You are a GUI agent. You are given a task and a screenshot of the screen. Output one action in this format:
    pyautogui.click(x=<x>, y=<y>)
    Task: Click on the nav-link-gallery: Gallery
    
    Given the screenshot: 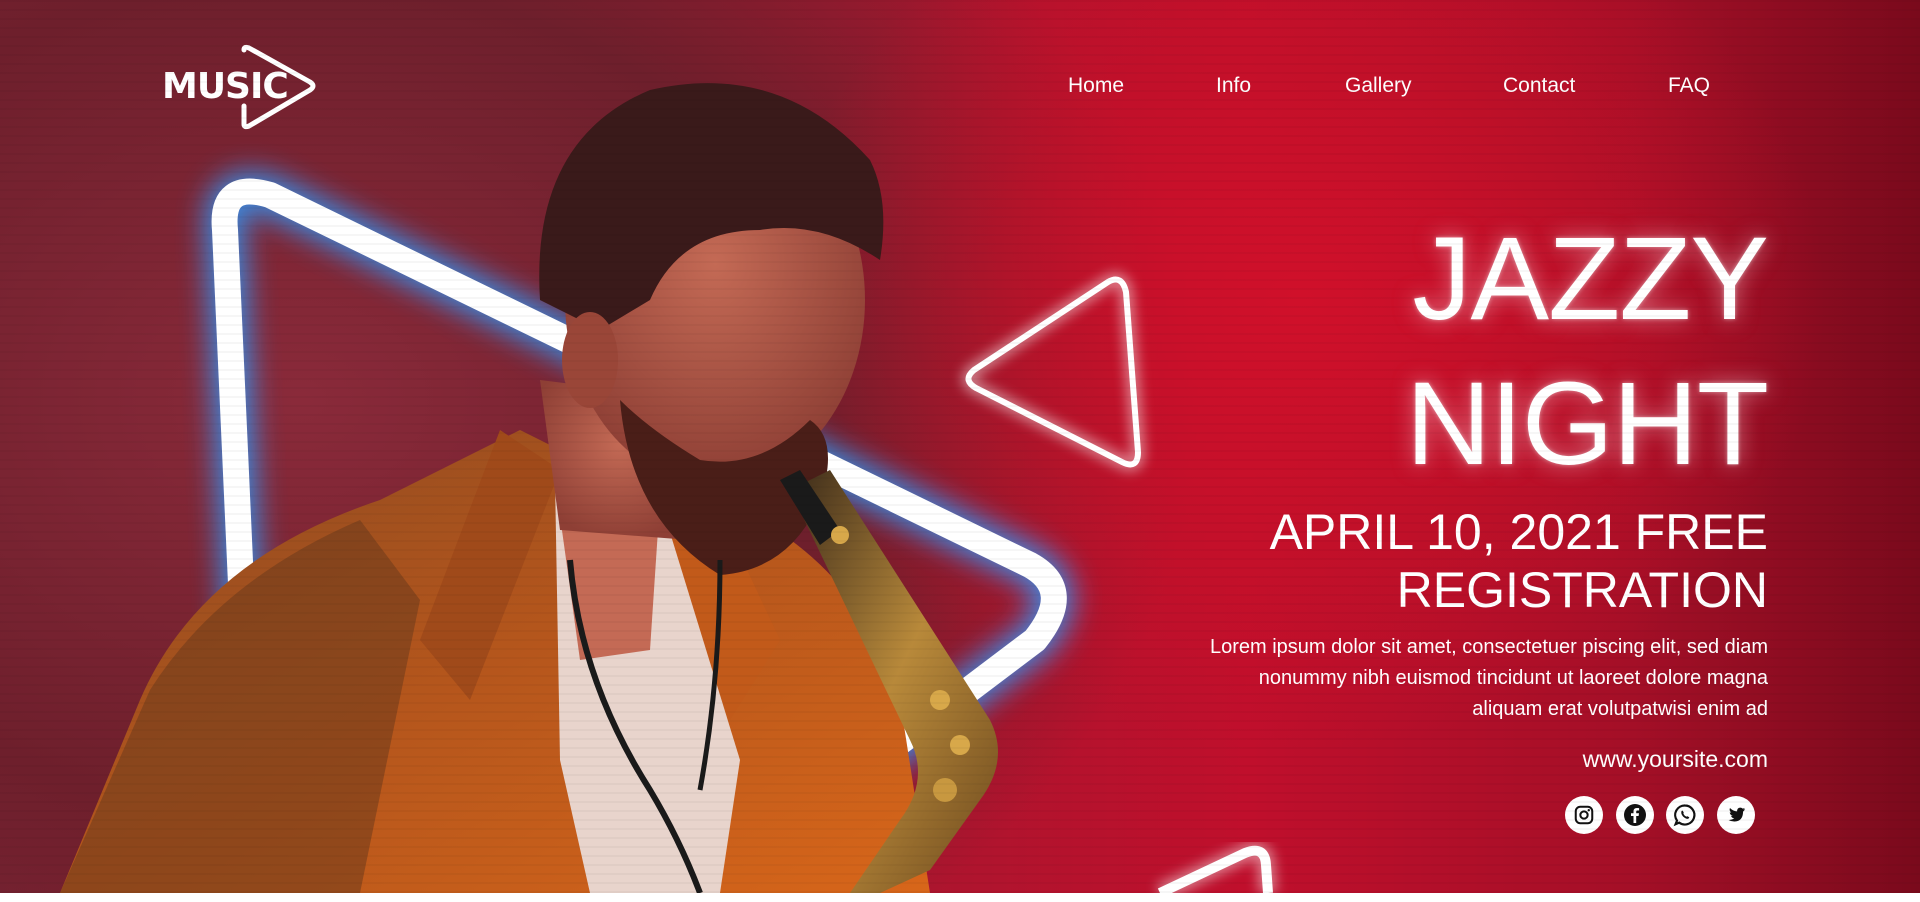 What is the action you would take?
    pyautogui.click(x=1378, y=86)
    